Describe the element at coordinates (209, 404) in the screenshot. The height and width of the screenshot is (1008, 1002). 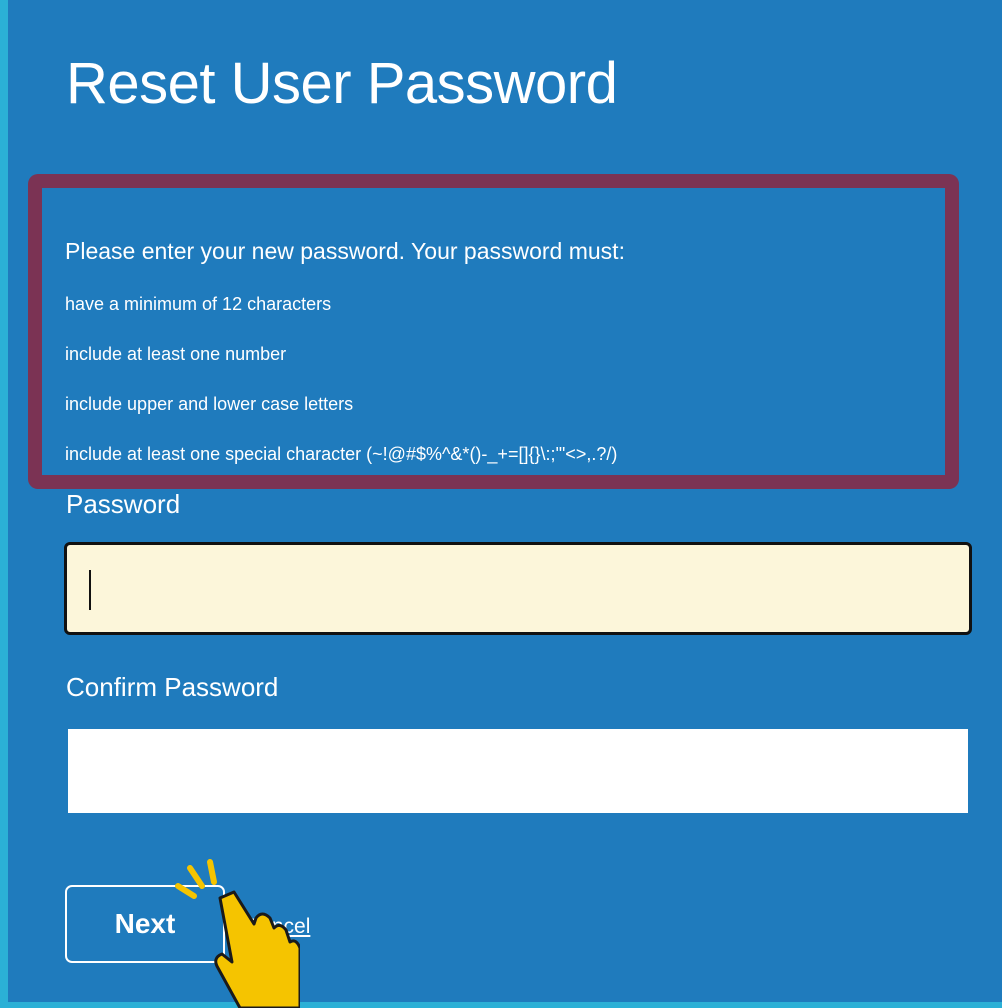
I see `requirement-case: include upper and lower case letters` at that location.